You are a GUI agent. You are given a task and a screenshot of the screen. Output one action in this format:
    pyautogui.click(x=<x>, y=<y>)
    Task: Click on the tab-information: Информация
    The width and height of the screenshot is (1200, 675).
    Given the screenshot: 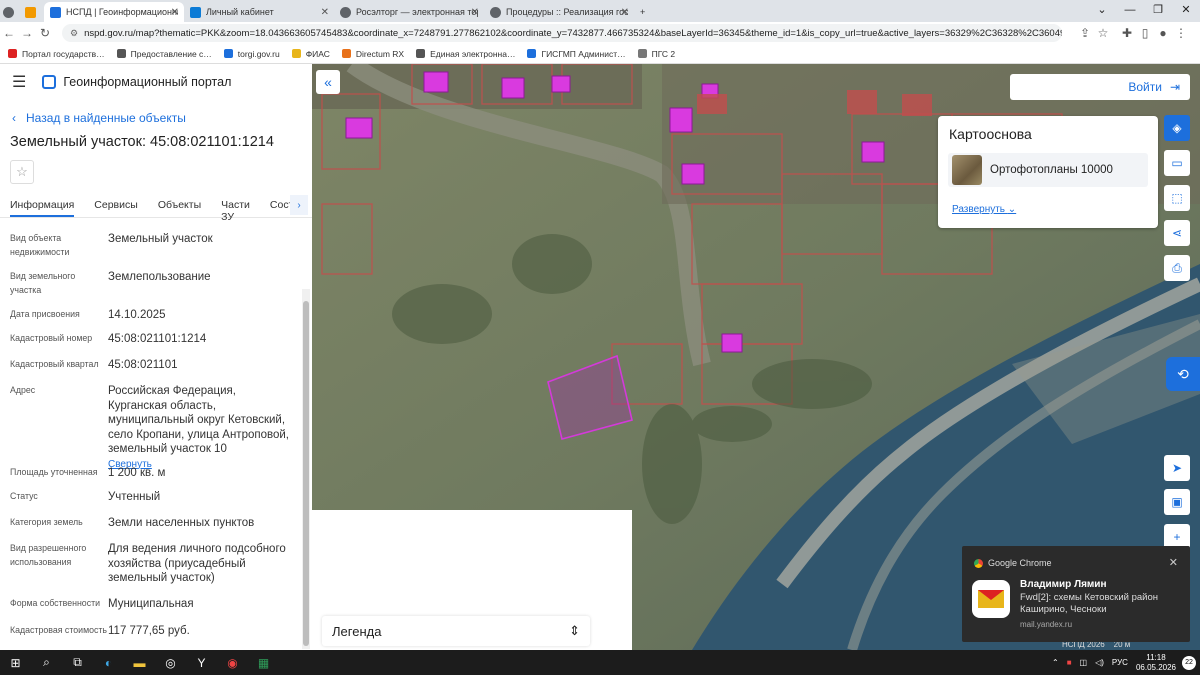 What is the action you would take?
    pyautogui.click(x=42, y=206)
    